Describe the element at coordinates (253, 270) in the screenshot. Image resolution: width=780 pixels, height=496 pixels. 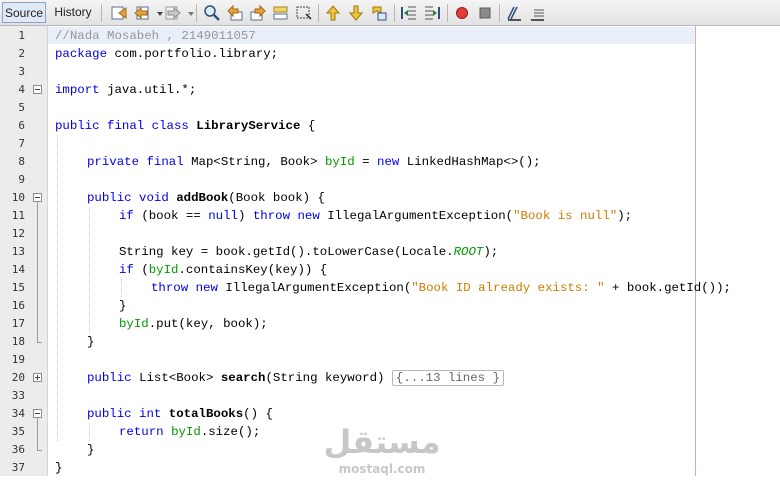
I see `code-token: .containsKey(key)) {` at that location.